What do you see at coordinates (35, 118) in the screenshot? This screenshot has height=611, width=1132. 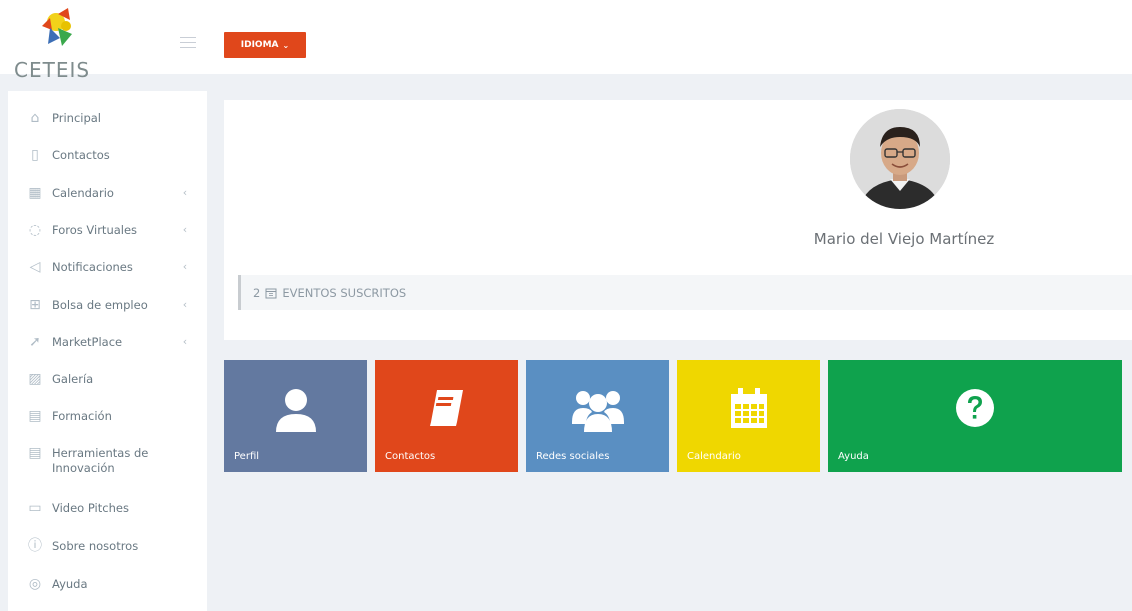 I see `home-icon: ⌂` at bounding box center [35, 118].